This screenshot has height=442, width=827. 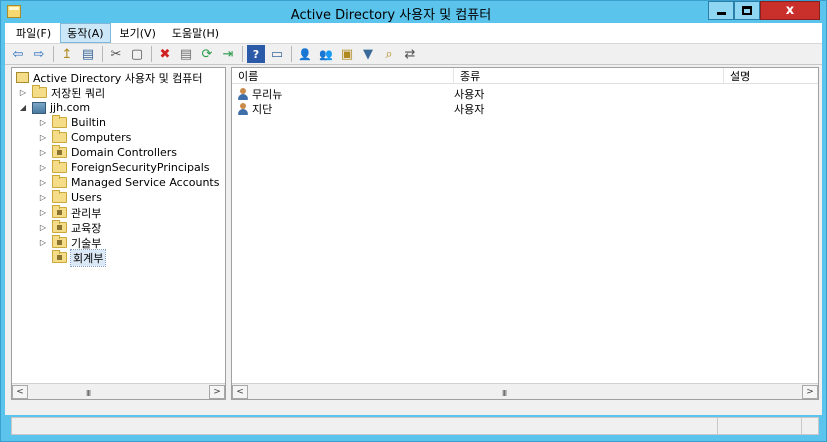 What do you see at coordinates (721, 10) in the screenshot?
I see `minimize-button` at bounding box center [721, 10].